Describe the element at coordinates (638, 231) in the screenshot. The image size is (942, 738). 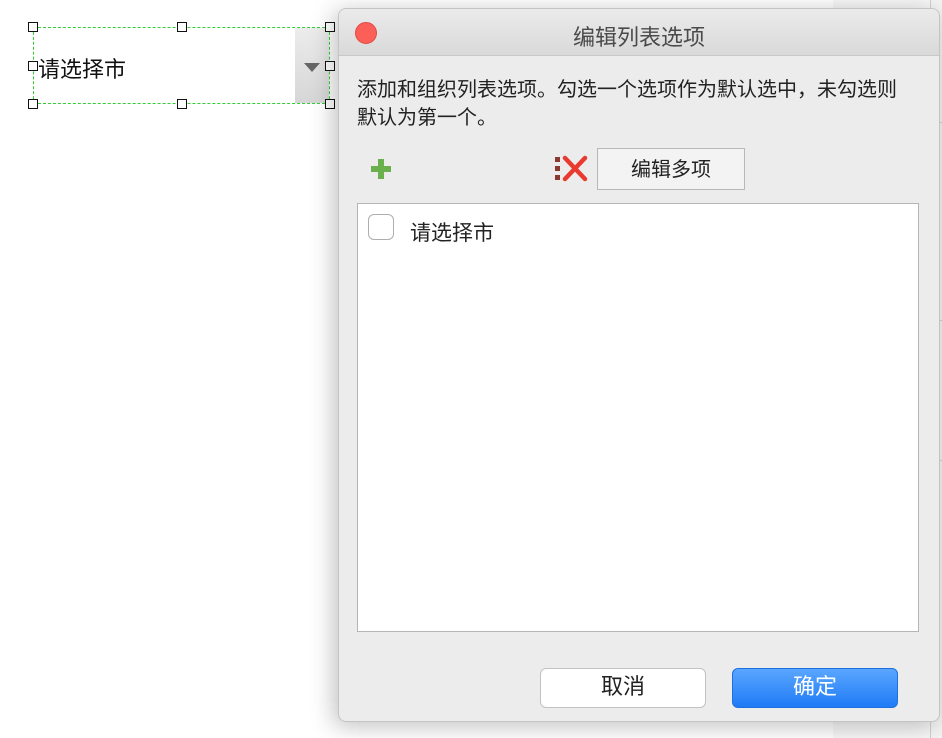
I see `list-item: 请选择市` at that location.